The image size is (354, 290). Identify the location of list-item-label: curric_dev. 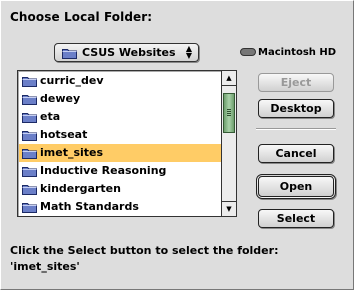
(72, 80).